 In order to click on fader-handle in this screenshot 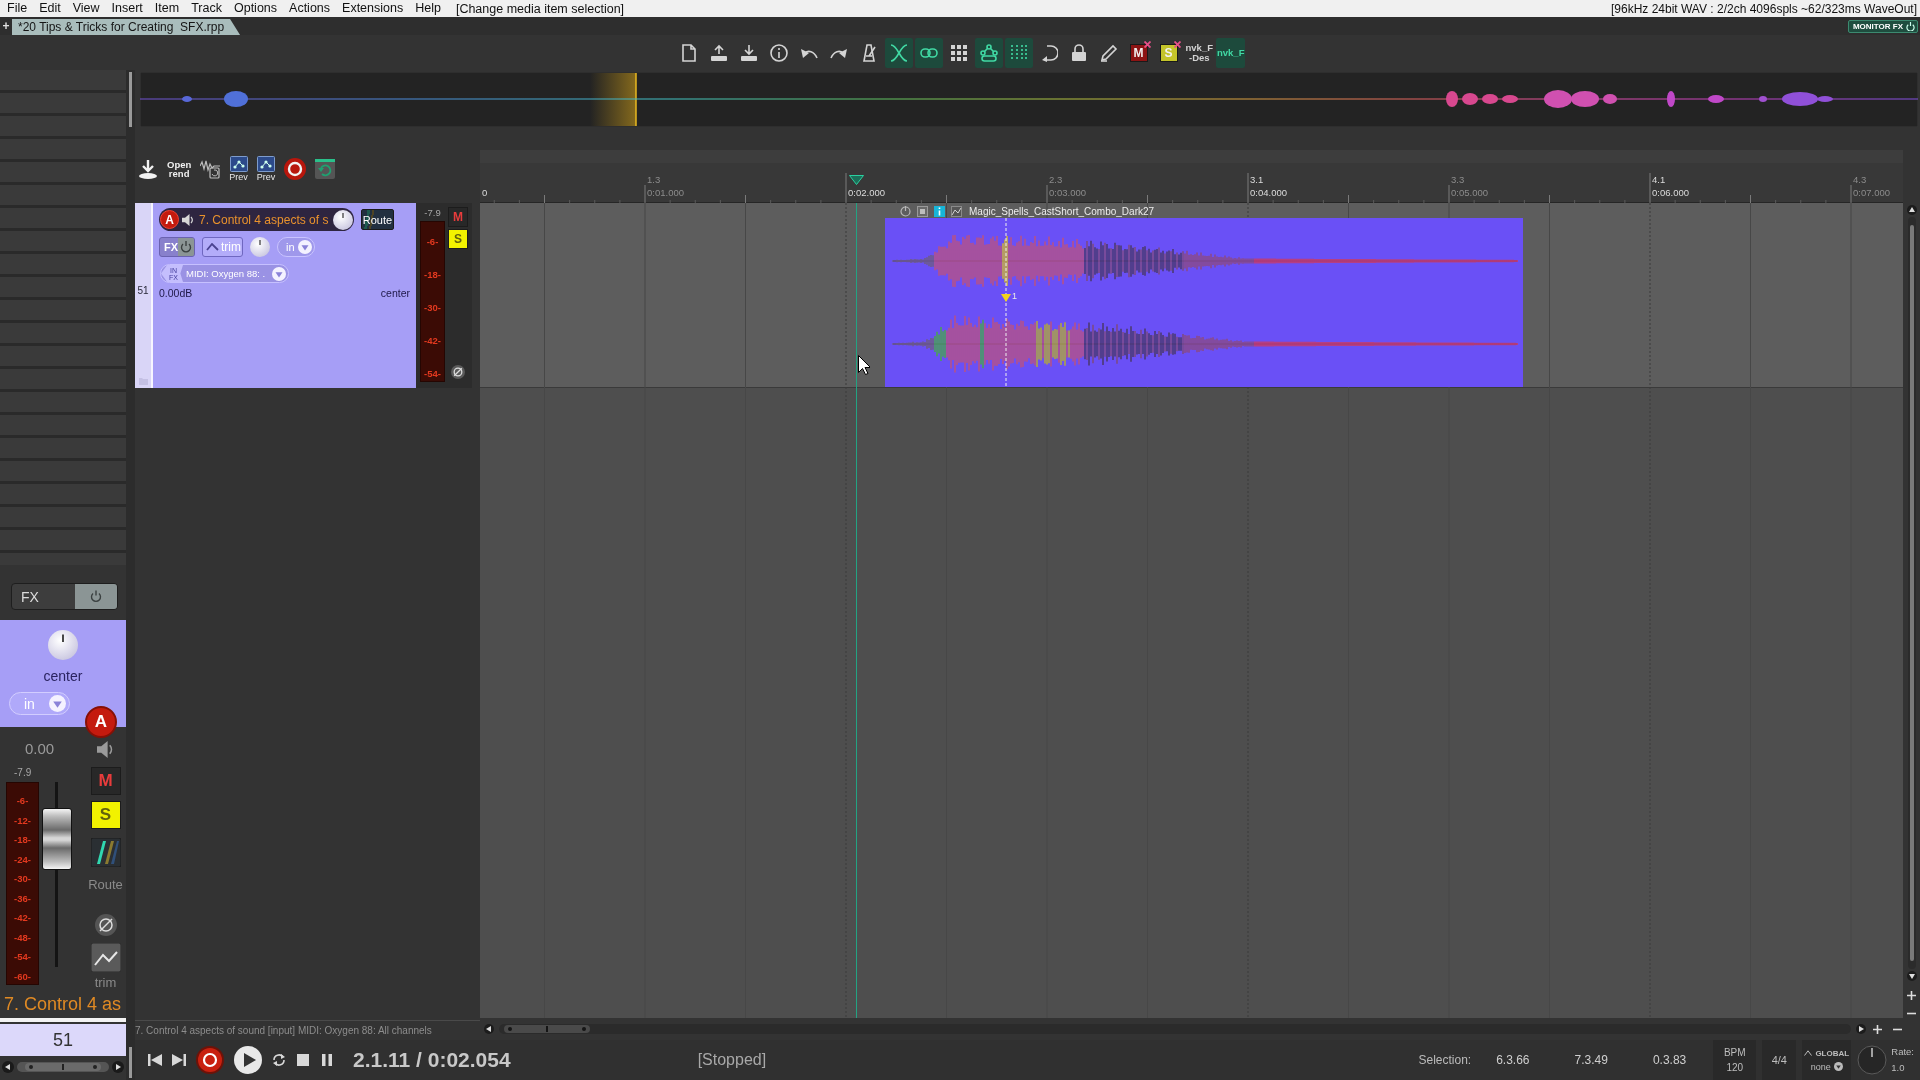, I will do `click(57, 838)`.